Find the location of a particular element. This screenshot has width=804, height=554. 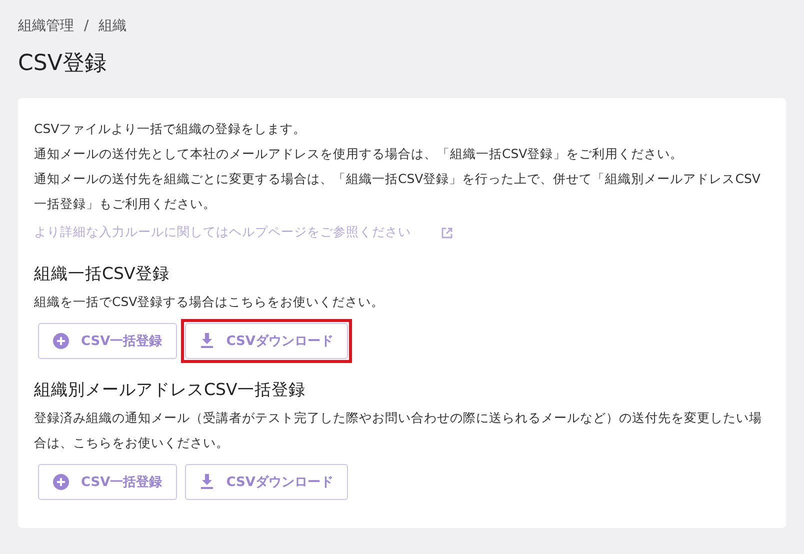

breadcrumb-item: 組織 is located at coordinates (112, 26).